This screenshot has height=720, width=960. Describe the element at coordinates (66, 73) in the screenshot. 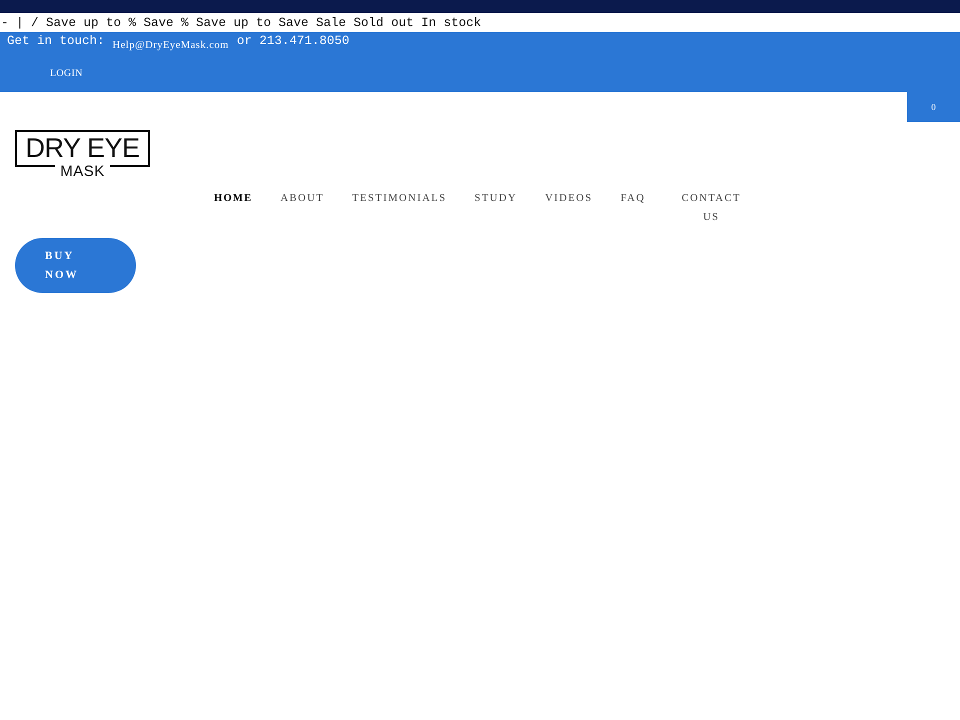

I see `login-link: LOGIN` at that location.